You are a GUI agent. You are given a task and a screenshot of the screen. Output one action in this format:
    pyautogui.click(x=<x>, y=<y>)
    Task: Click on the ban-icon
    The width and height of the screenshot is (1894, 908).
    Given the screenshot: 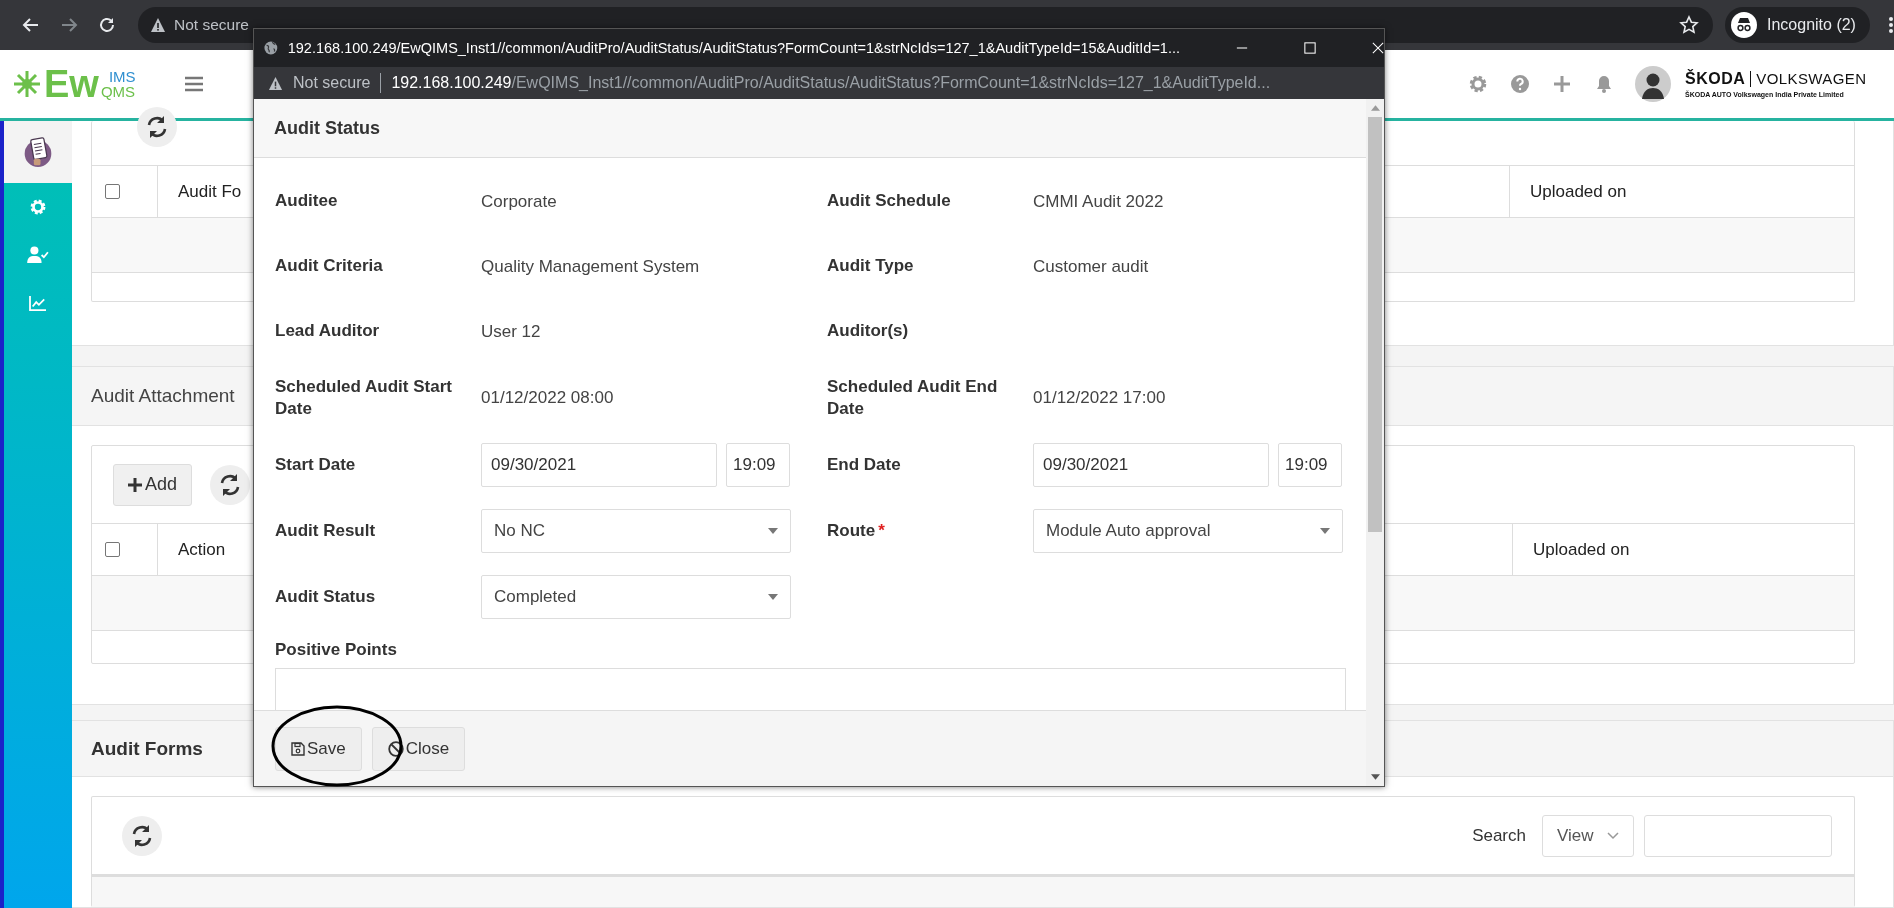 What is the action you would take?
    pyautogui.click(x=395, y=748)
    